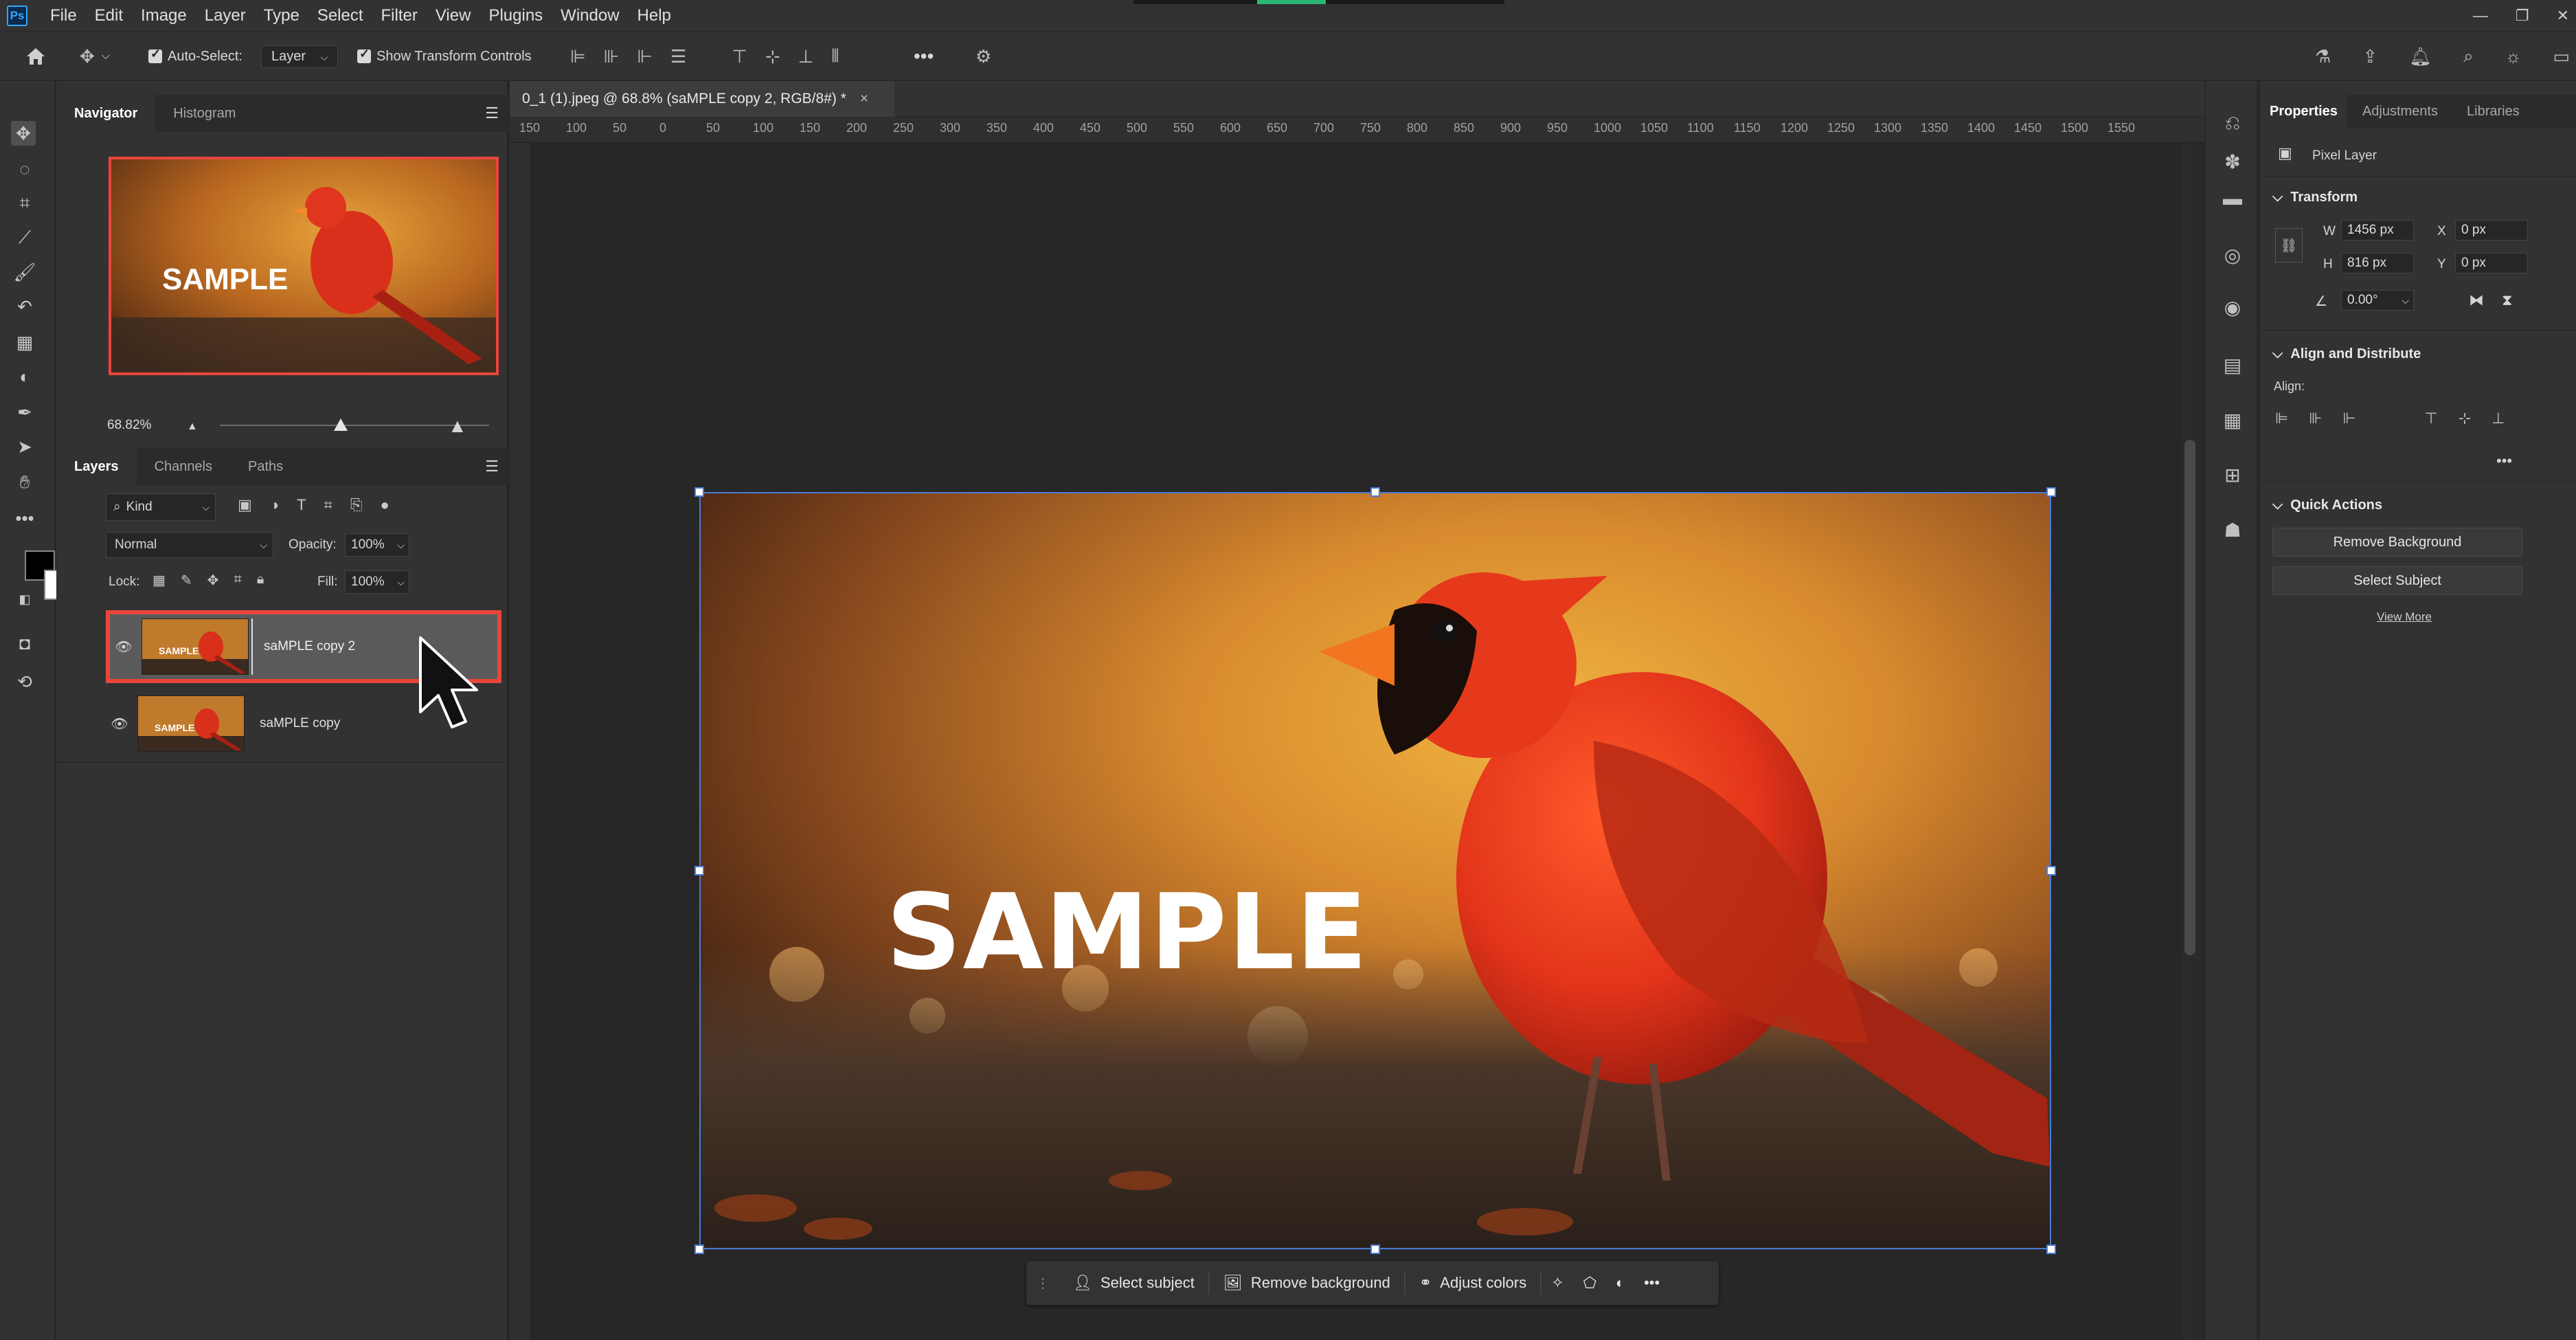 This screenshot has width=2576, height=1340. What do you see at coordinates (2562, 57) in the screenshot?
I see `workspace-icon: ▭` at bounding box center [2562, 57].